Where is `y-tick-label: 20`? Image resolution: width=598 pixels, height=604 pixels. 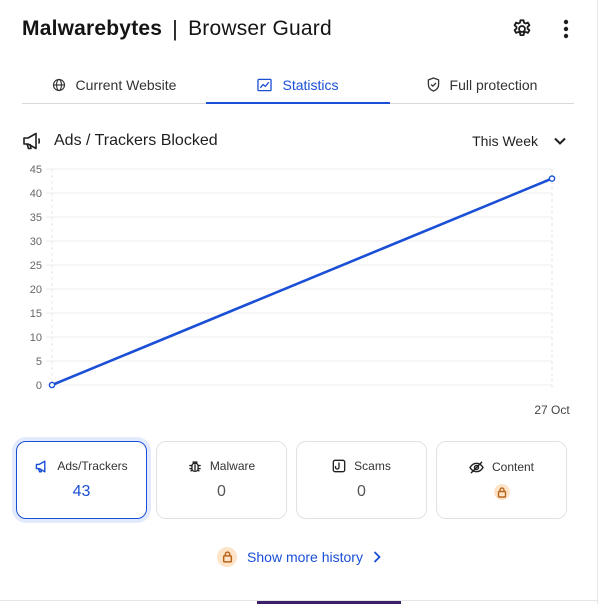 y-tick-label: 20 is located at coordinates (36, 290).